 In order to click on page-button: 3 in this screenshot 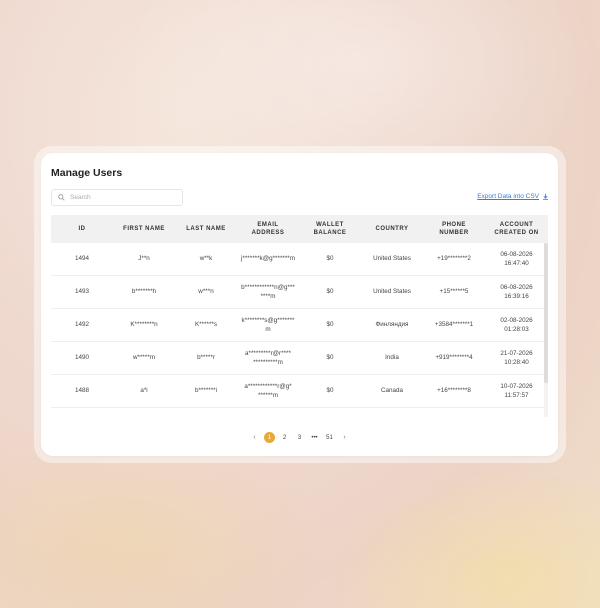, I will do `click(299, 437)`.